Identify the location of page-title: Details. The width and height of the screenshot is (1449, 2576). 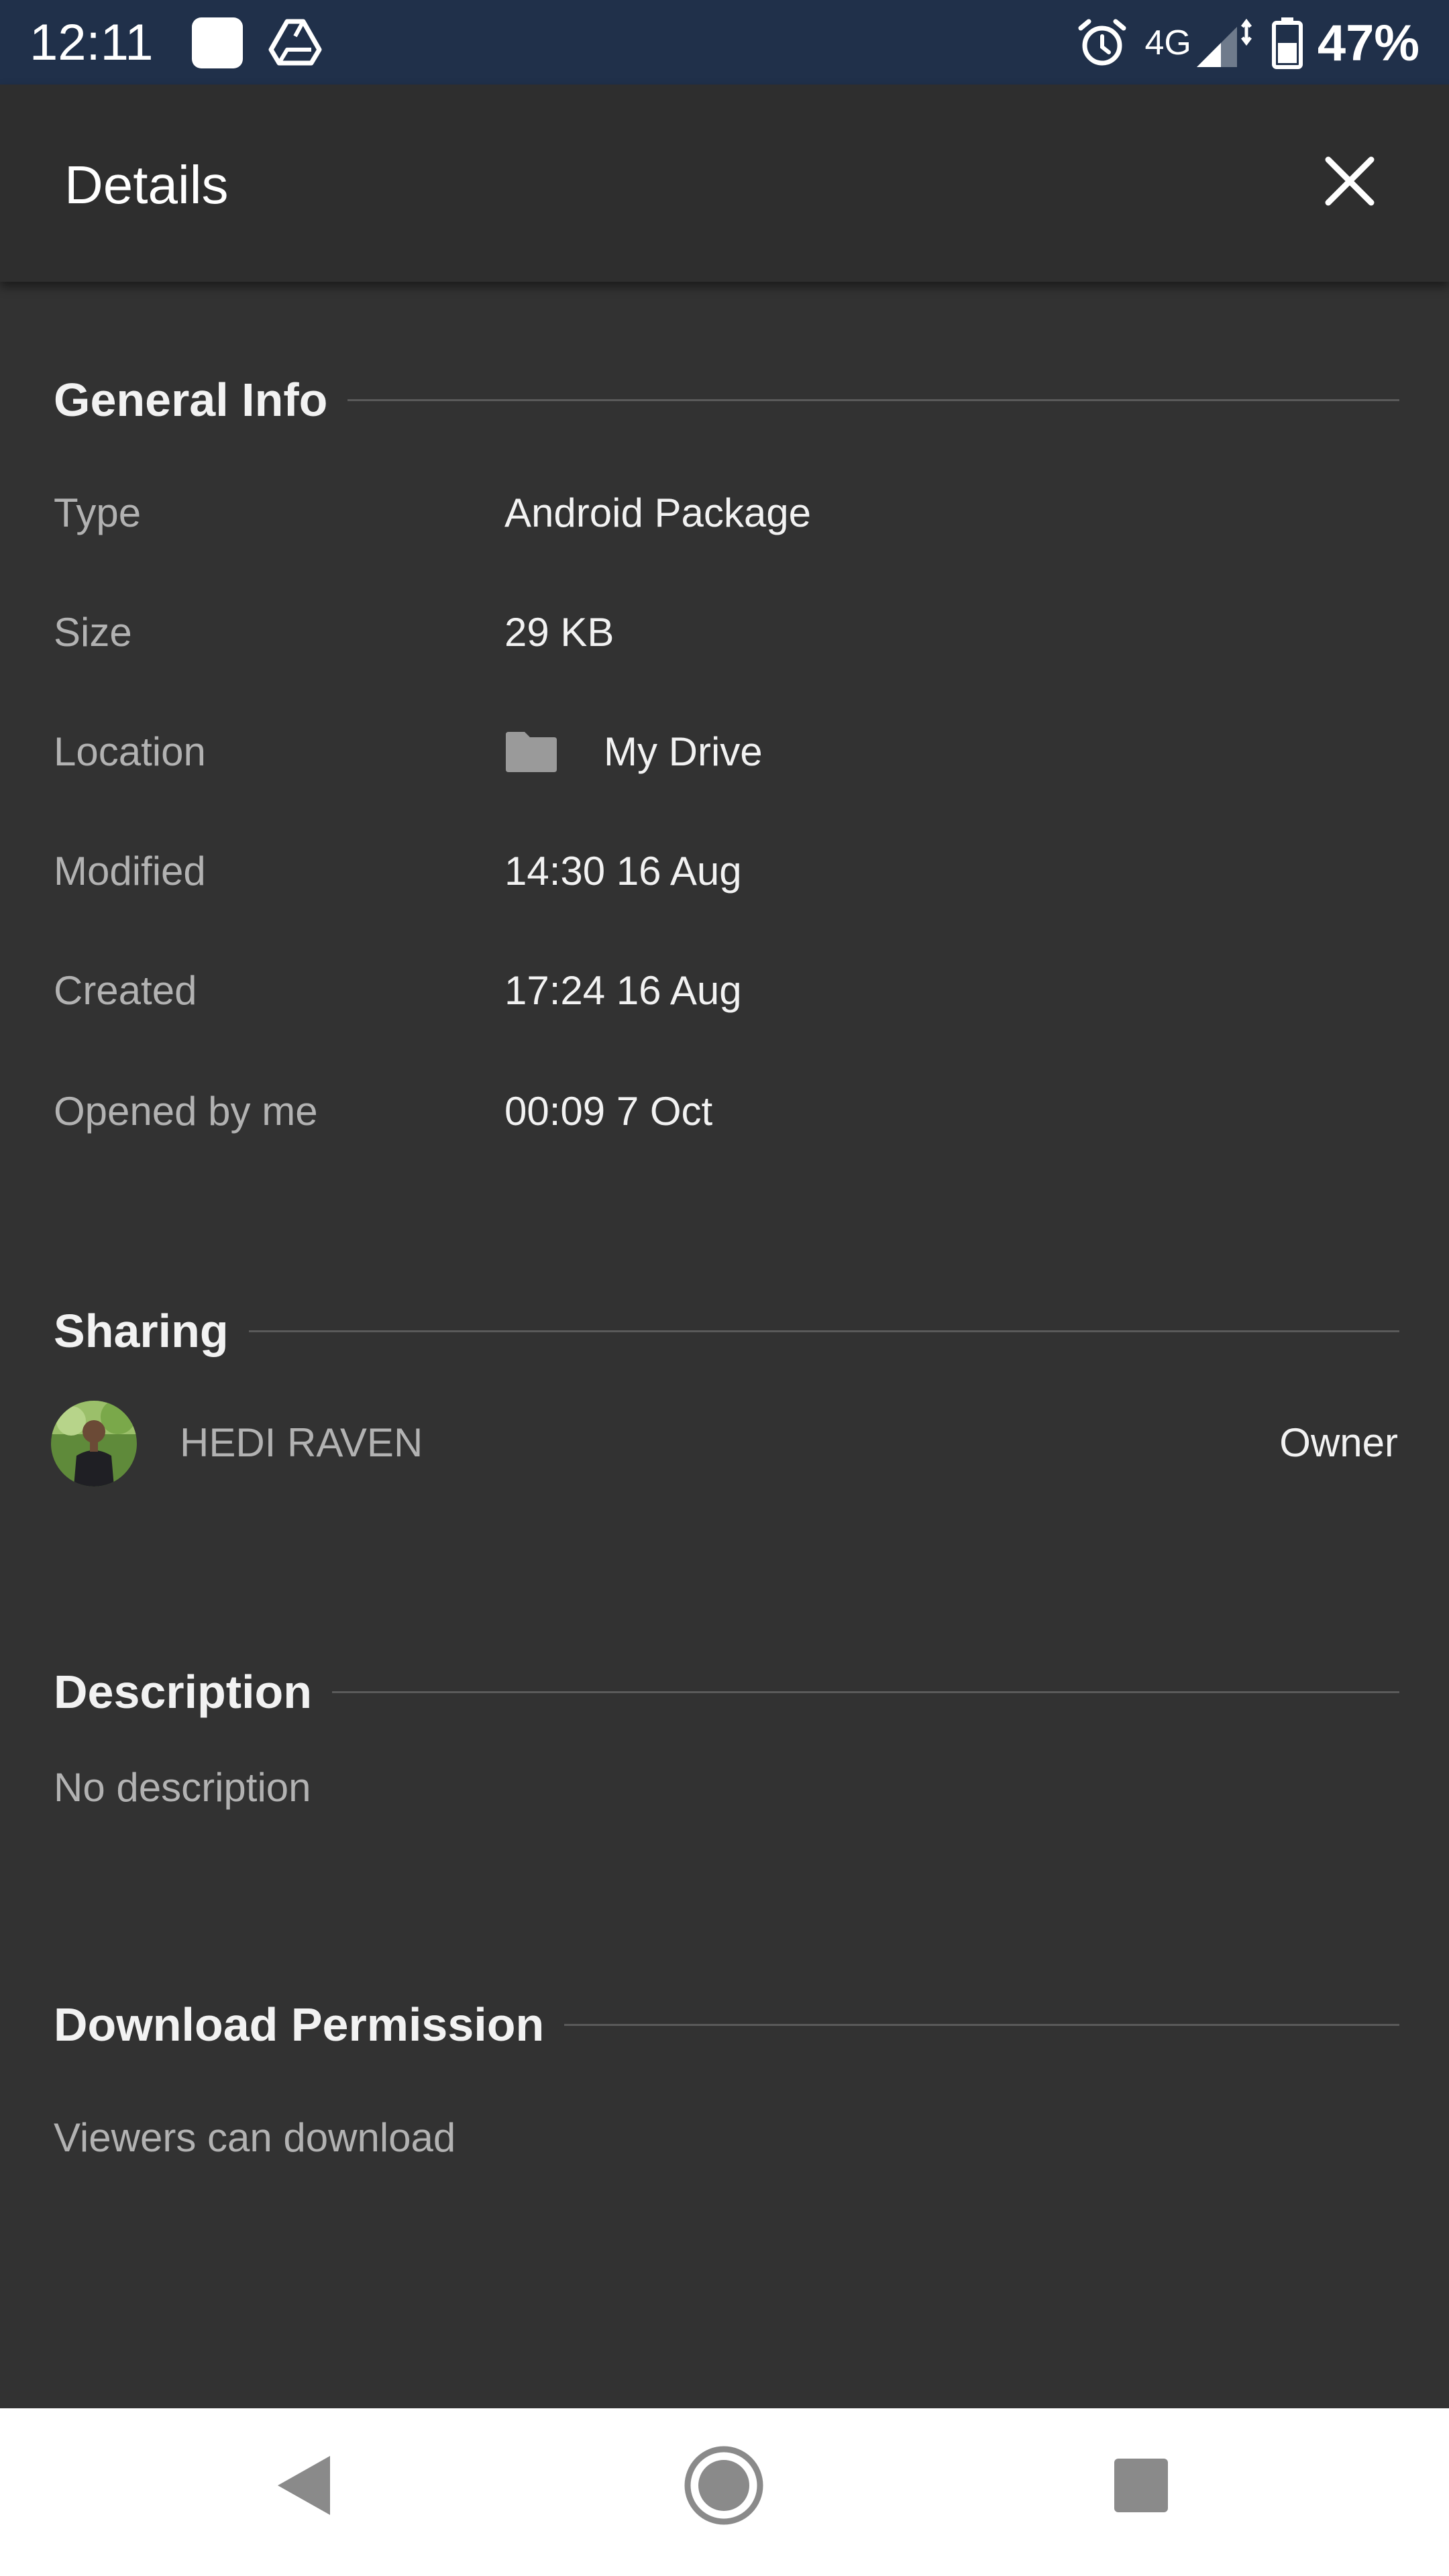
(146, 185).